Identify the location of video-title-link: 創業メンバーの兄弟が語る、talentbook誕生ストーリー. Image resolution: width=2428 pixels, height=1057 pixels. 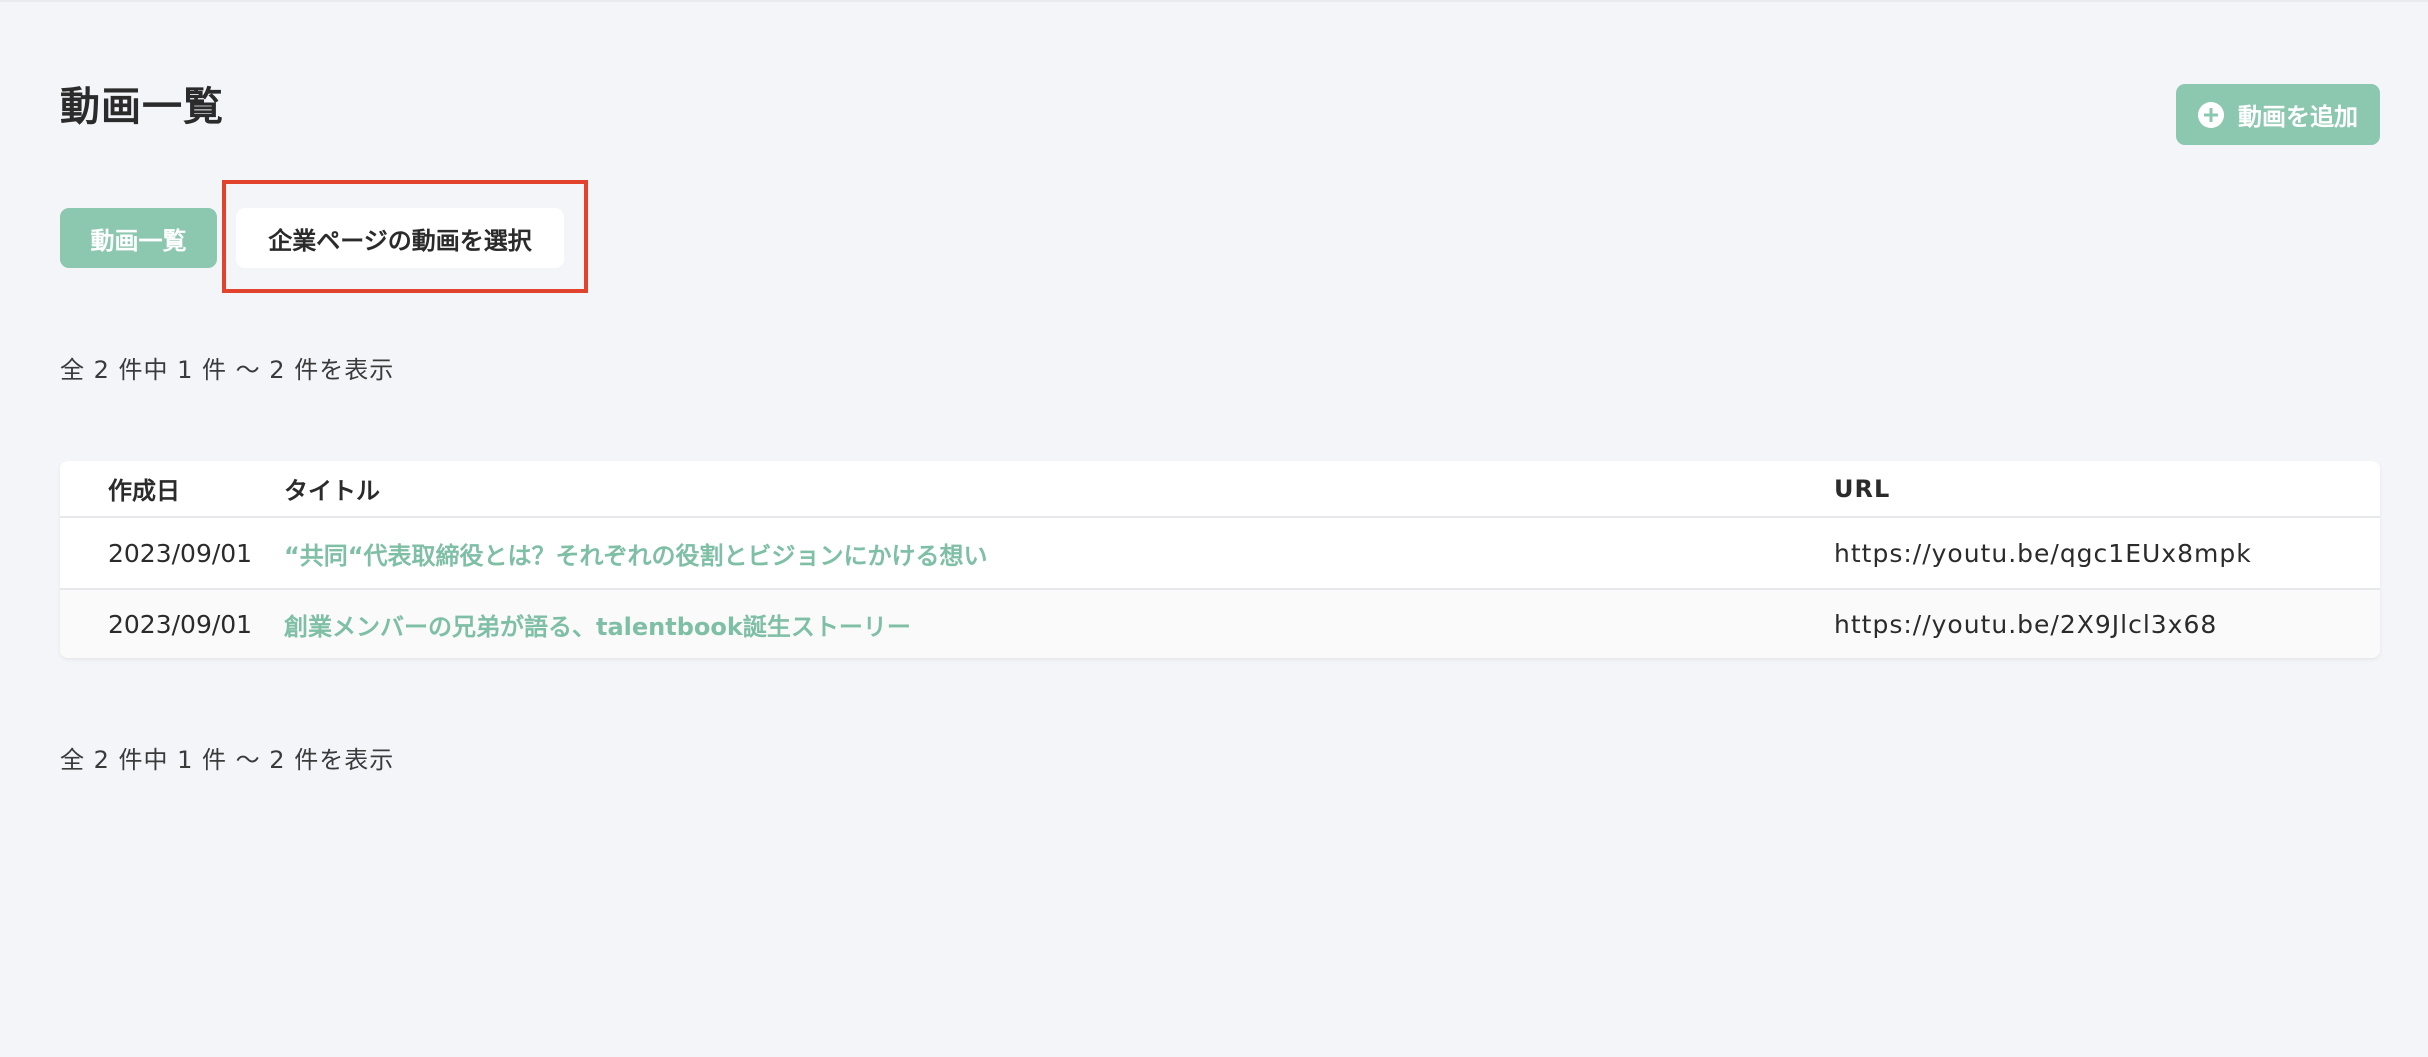
(597, 627).